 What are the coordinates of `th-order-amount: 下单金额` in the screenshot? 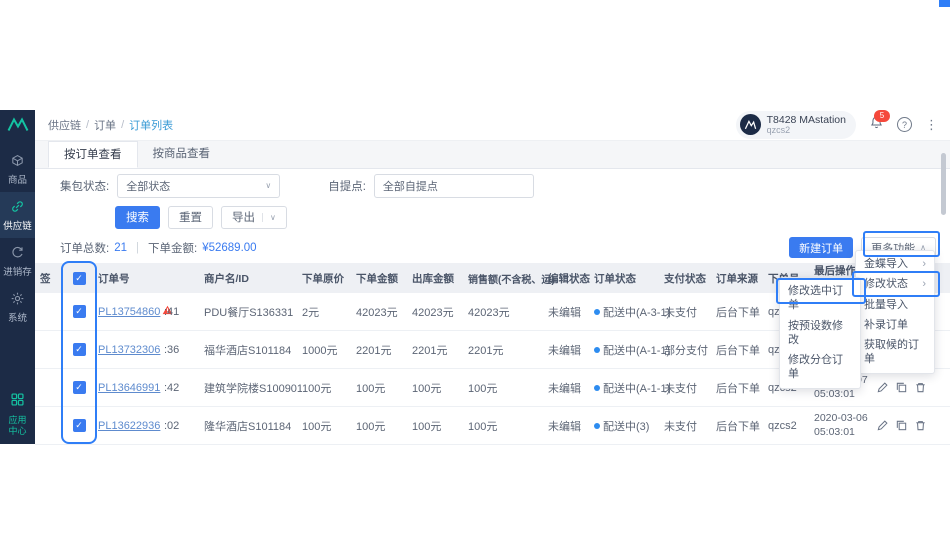 It's located at (377, 278).